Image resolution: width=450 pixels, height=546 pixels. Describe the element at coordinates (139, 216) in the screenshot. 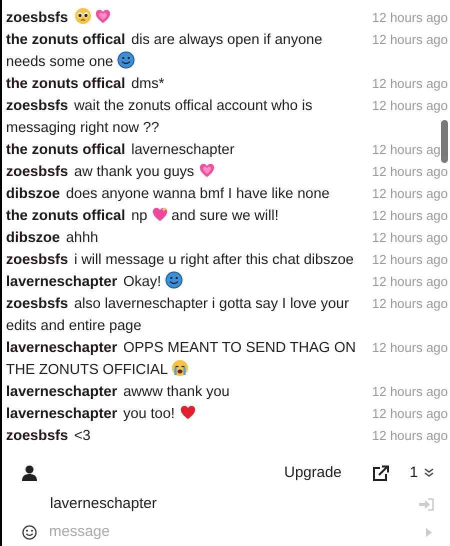

I see `message-text: np` at that location.